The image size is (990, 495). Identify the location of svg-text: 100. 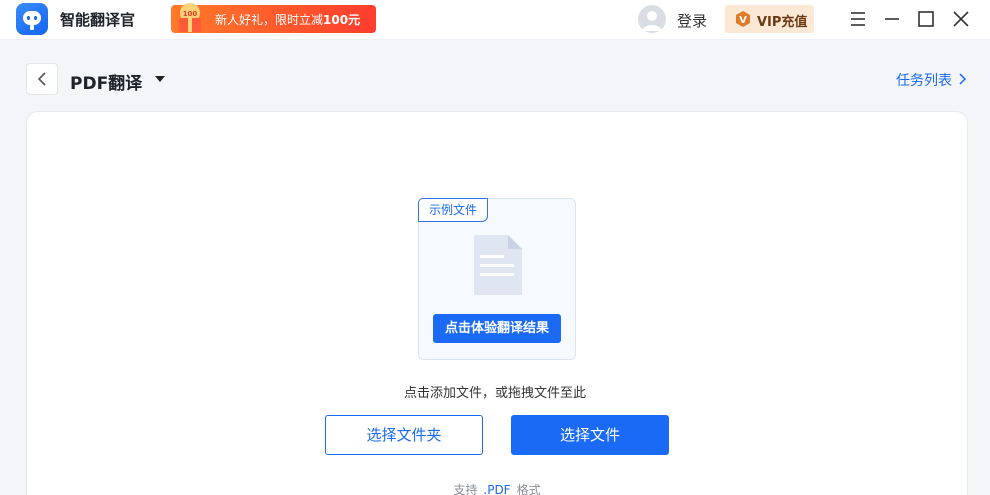
(190, 14).